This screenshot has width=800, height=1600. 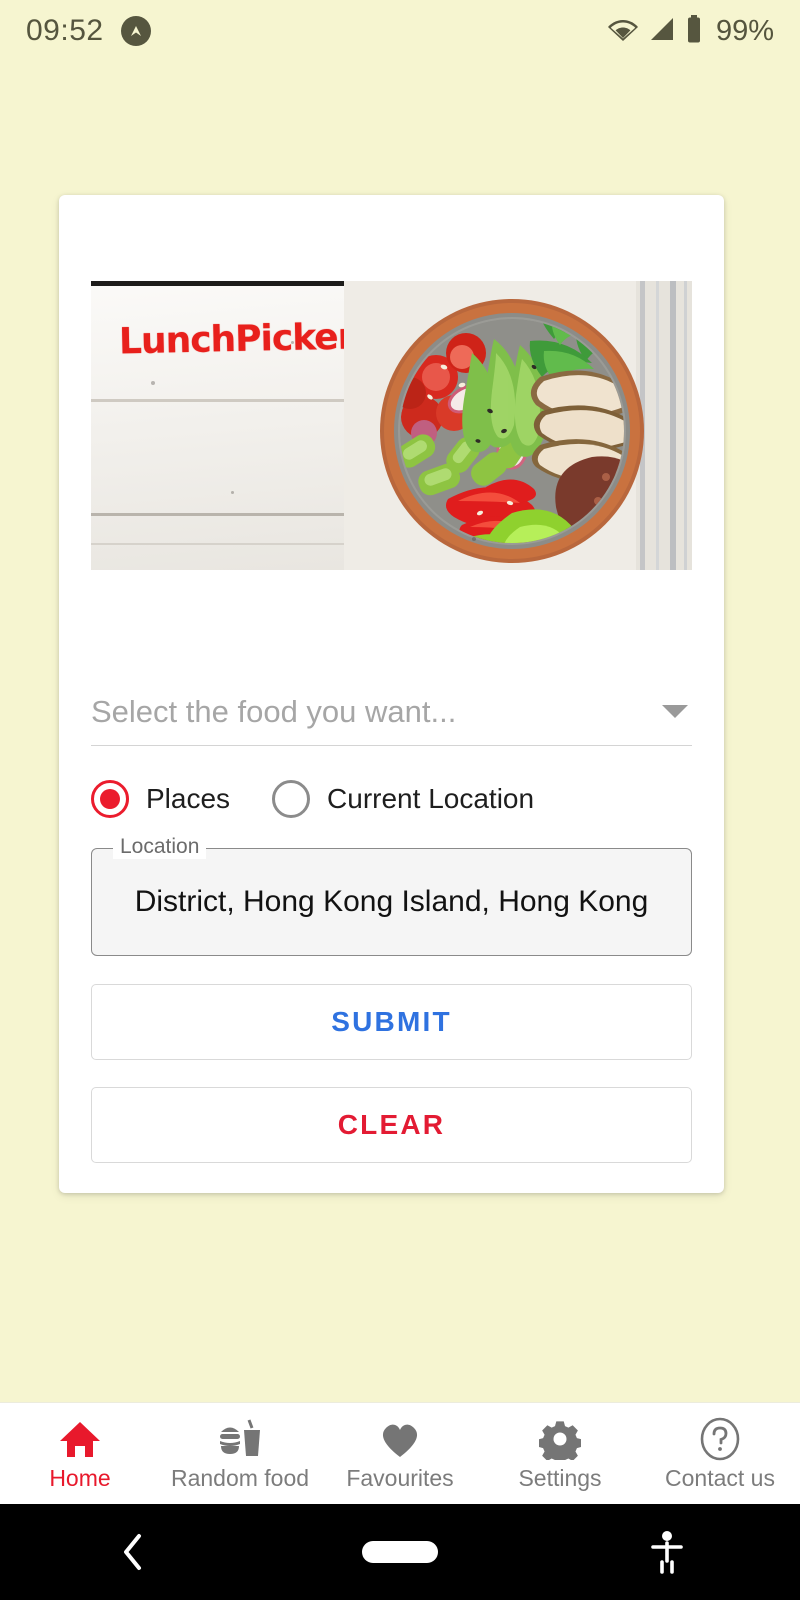 I want to click on radio-indicator-selected, so click(x=110, y=799).